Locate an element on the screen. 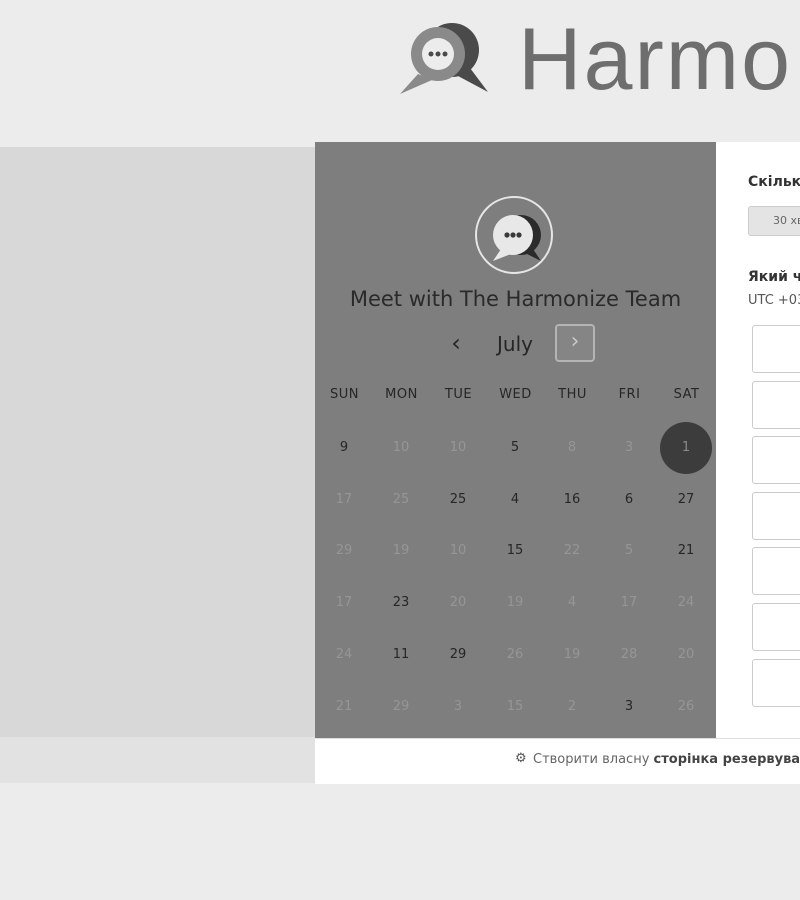  duration-question: Скільк is located at coordinates (774, 182).